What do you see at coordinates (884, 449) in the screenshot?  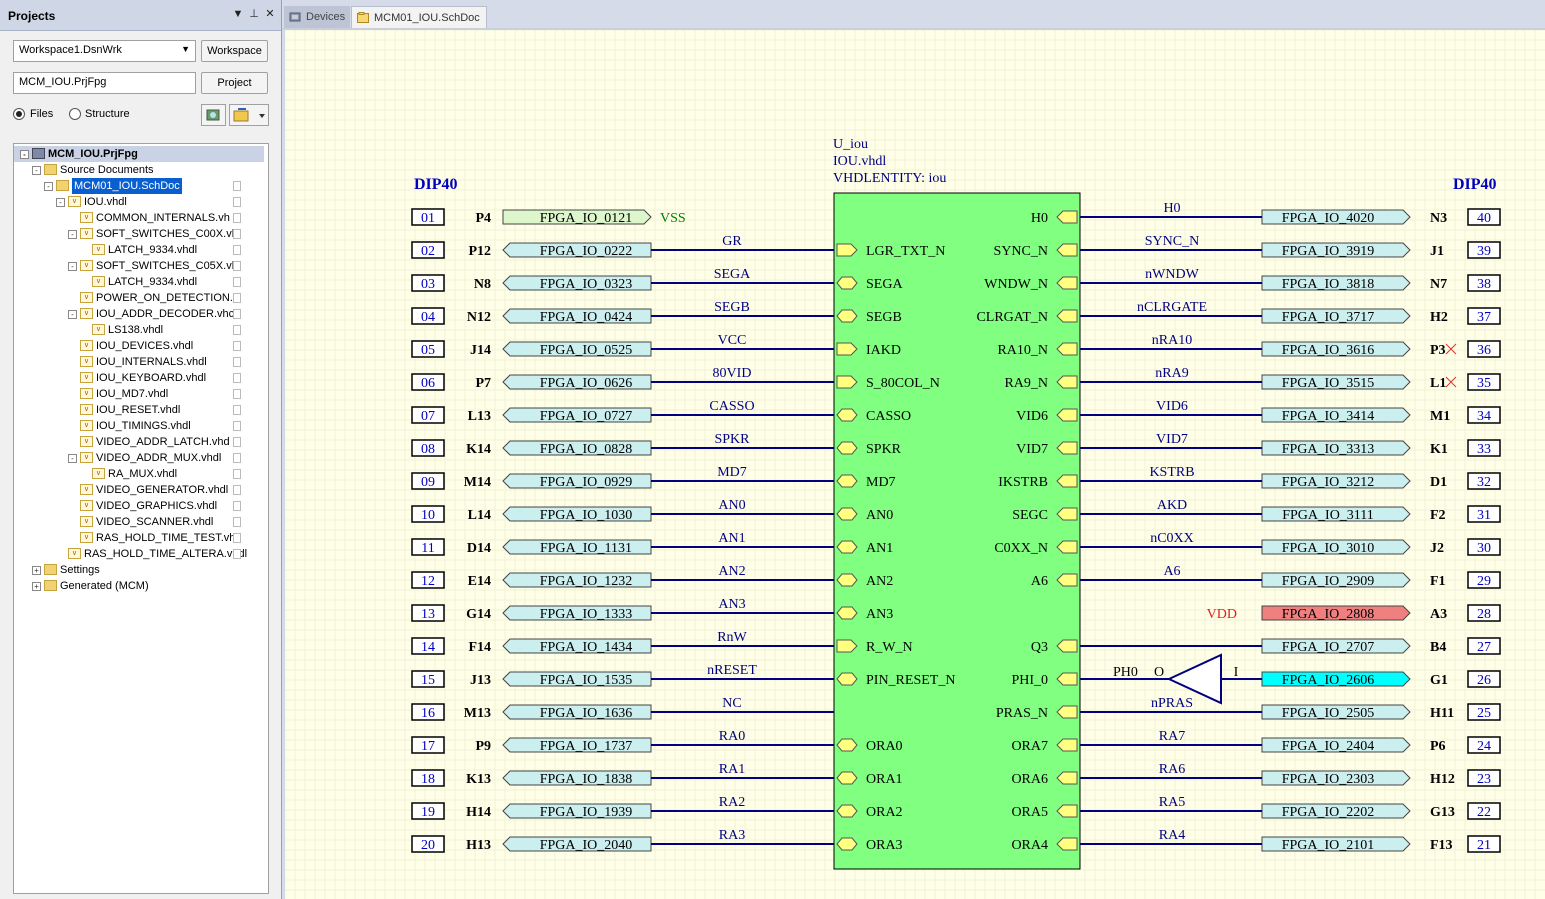 I see `component-pin-label: SPKR` at bounding box center [884, 449].